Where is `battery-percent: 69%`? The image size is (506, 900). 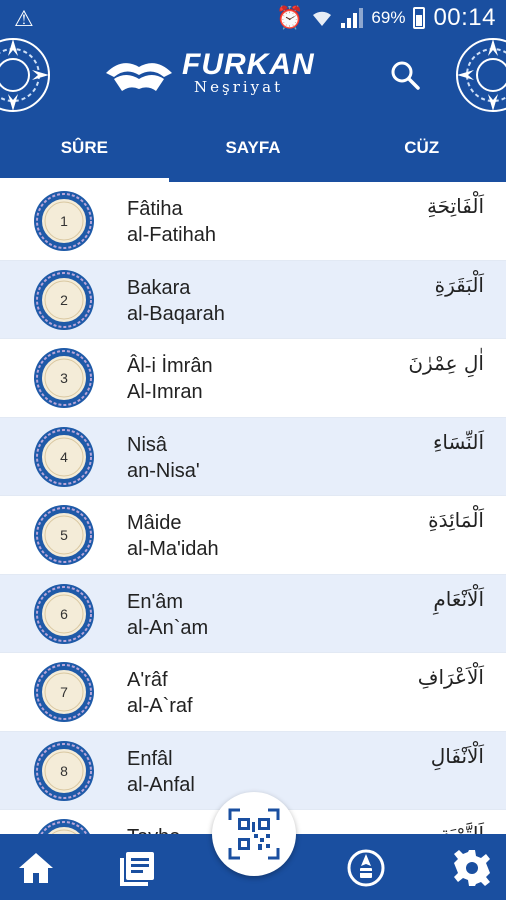 battery-percent: 69% is located at coordinates (388, 17).